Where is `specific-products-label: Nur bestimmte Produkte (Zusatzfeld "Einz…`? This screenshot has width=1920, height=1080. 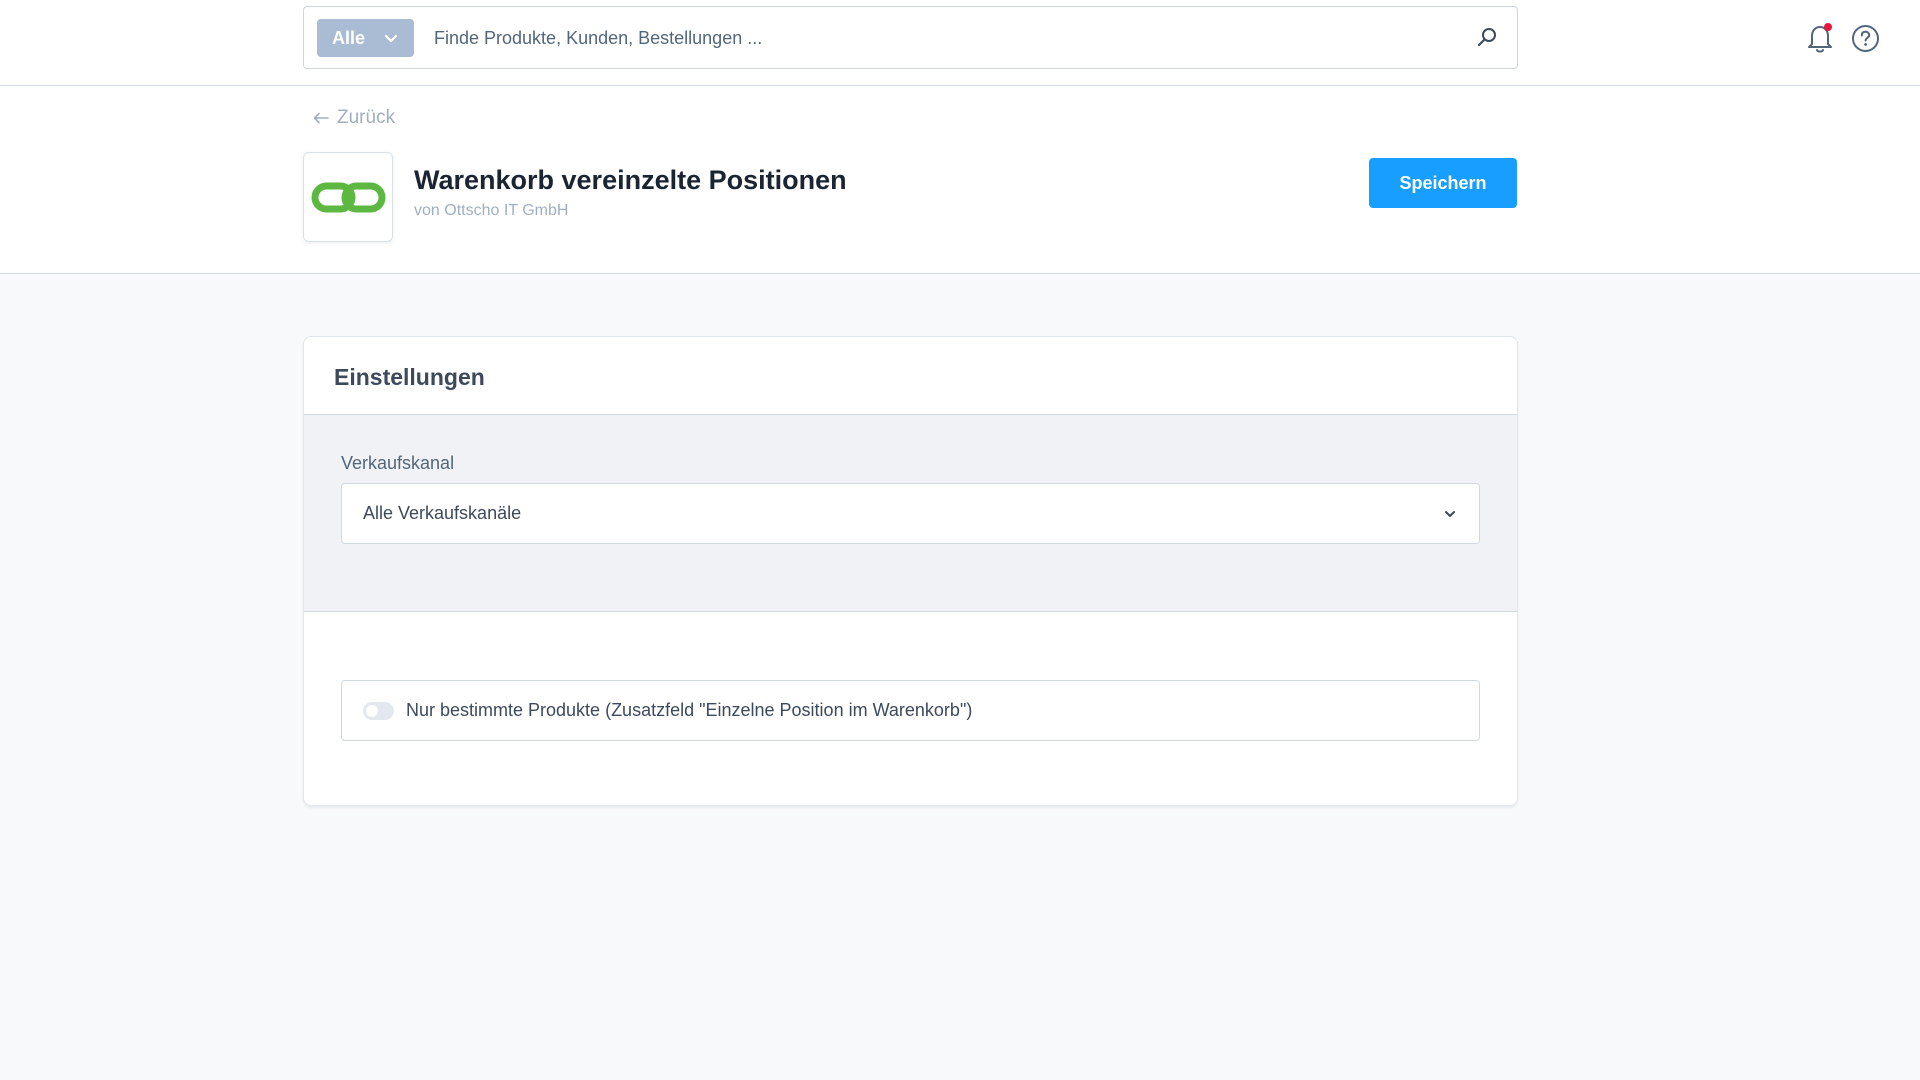
specific-products-label: Nur bestimmte Produkte (Zusatzfeld "Einz… is located at coordinates (689, 710).